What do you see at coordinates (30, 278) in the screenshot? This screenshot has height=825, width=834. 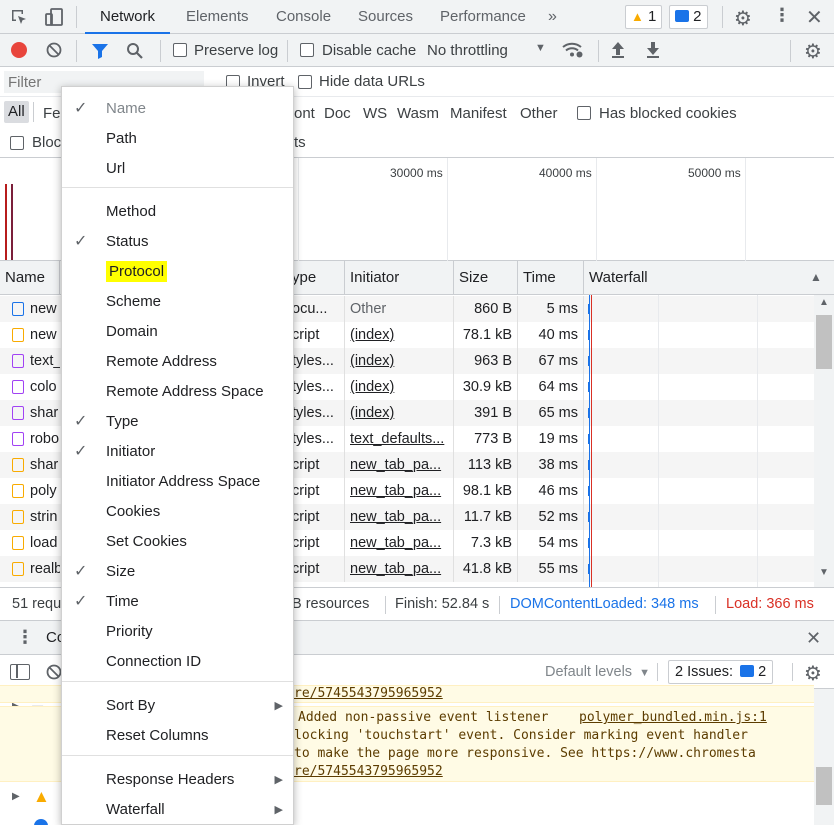 I see `column-header-name: Name` at bounding box center [30, 278].